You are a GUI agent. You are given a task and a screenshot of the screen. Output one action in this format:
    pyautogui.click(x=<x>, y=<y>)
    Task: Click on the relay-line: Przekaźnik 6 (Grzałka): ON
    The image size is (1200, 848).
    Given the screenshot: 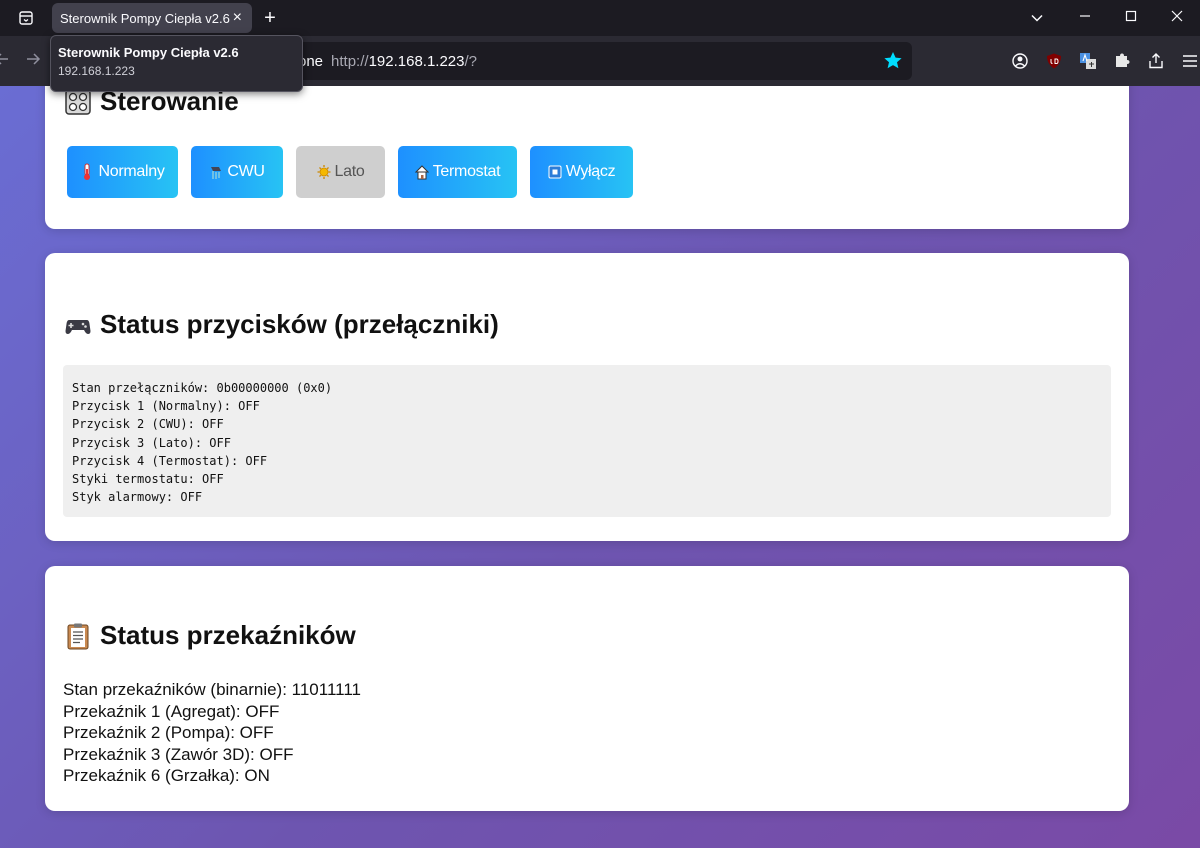 What is the action you would take?
    pyautogui.click(x=166, y=776)
    